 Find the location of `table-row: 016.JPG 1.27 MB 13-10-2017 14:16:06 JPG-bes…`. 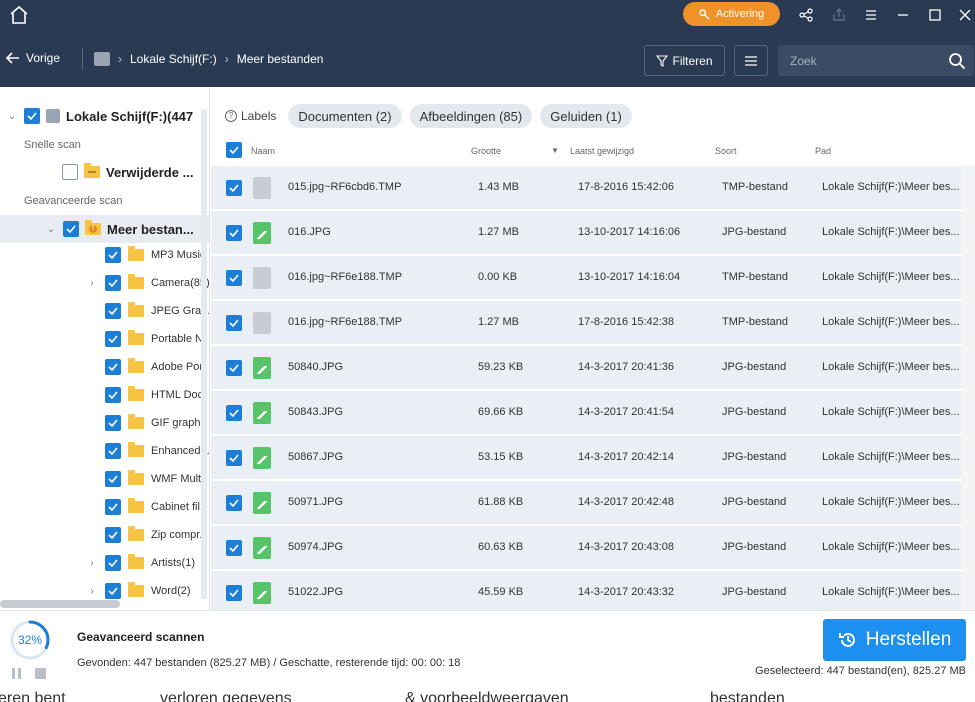

table-row: 016.JPG 1.27 MB 13-10-2017 14:16:06 JPG-bes… is located at coordinates (586, 233).